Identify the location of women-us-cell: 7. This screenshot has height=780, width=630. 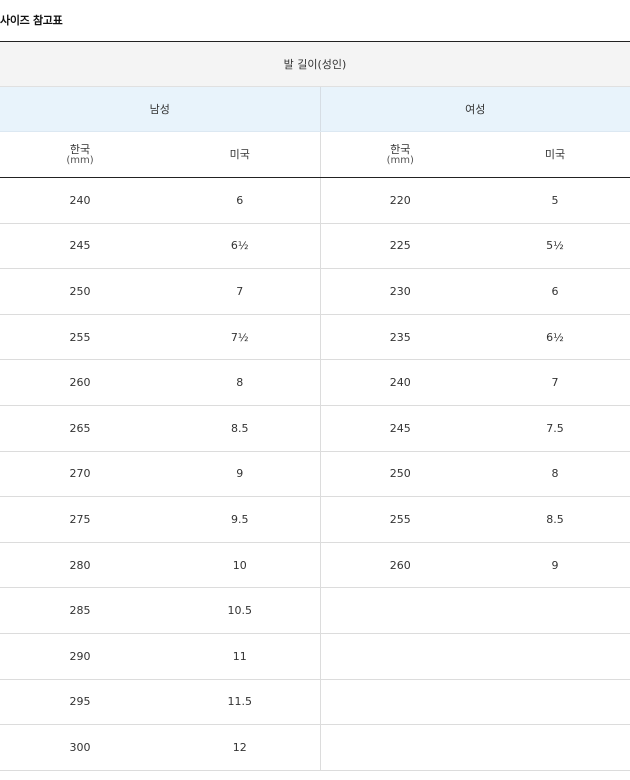
(555, 382).